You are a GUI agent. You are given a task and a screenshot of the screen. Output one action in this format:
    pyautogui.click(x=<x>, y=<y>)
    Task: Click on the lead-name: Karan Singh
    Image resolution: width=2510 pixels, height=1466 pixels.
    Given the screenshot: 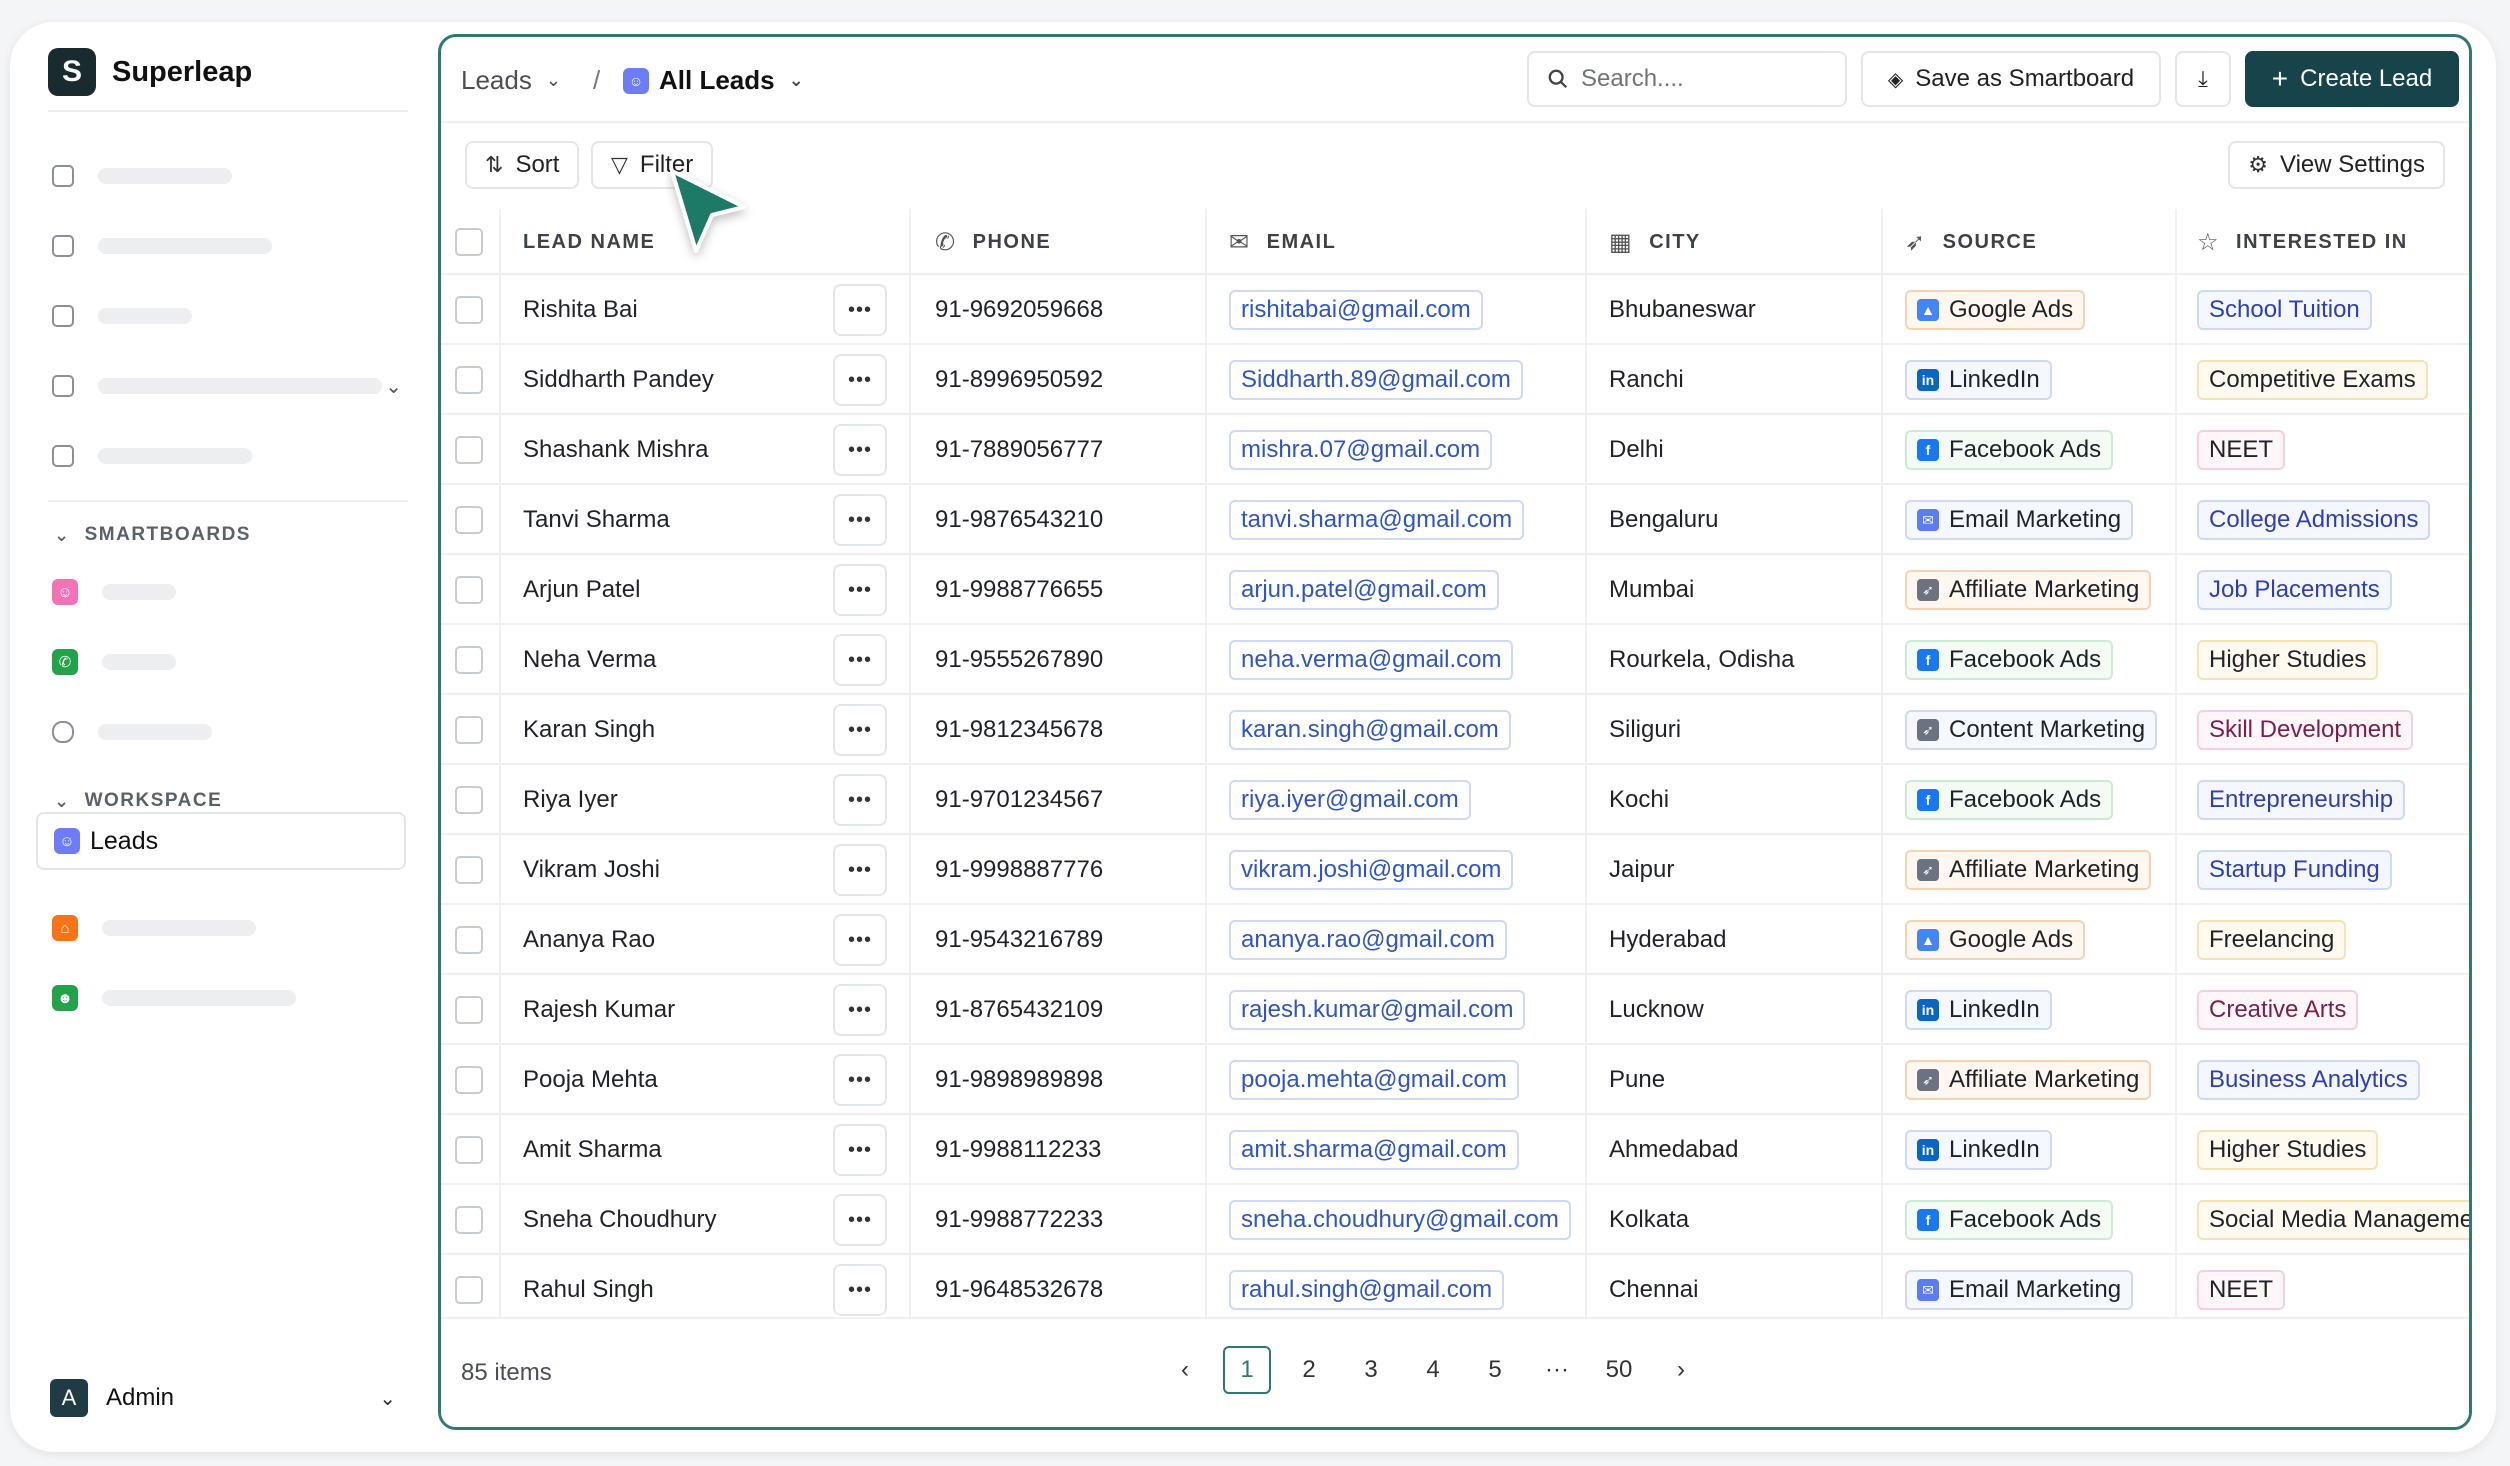 What is the action you would take?
    pyautogui.click(x=589, y=730)
    